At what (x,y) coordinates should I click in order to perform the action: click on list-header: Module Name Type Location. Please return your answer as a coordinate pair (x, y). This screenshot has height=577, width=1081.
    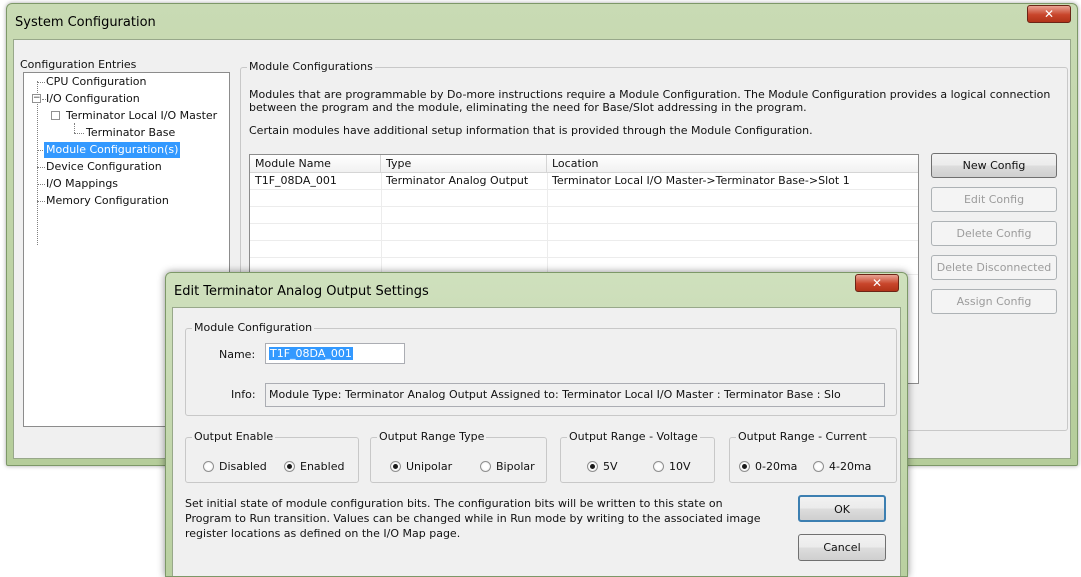
    Looking at the image, I should click on (584, 164).